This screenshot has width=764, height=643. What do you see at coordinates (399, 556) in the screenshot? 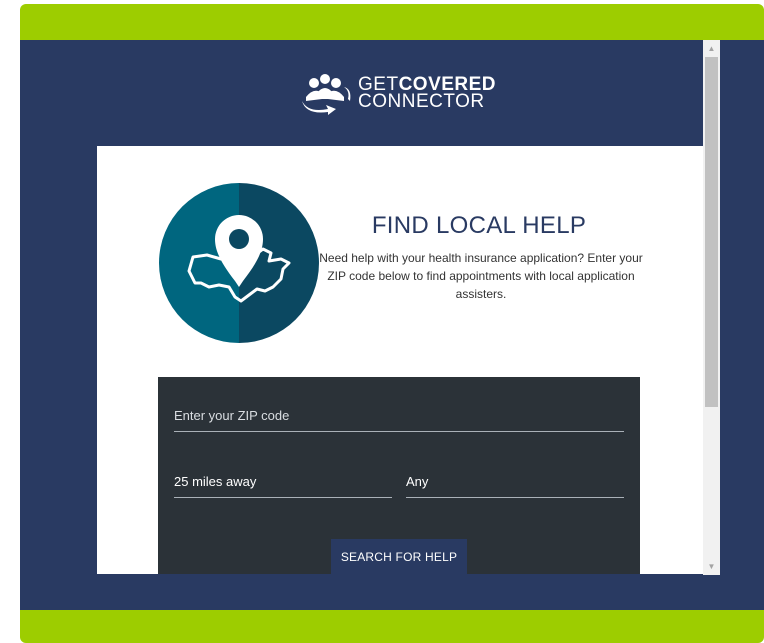
I see `search-for-help-button: SEARCH FOR HELP` at bounding box center [399, 556].